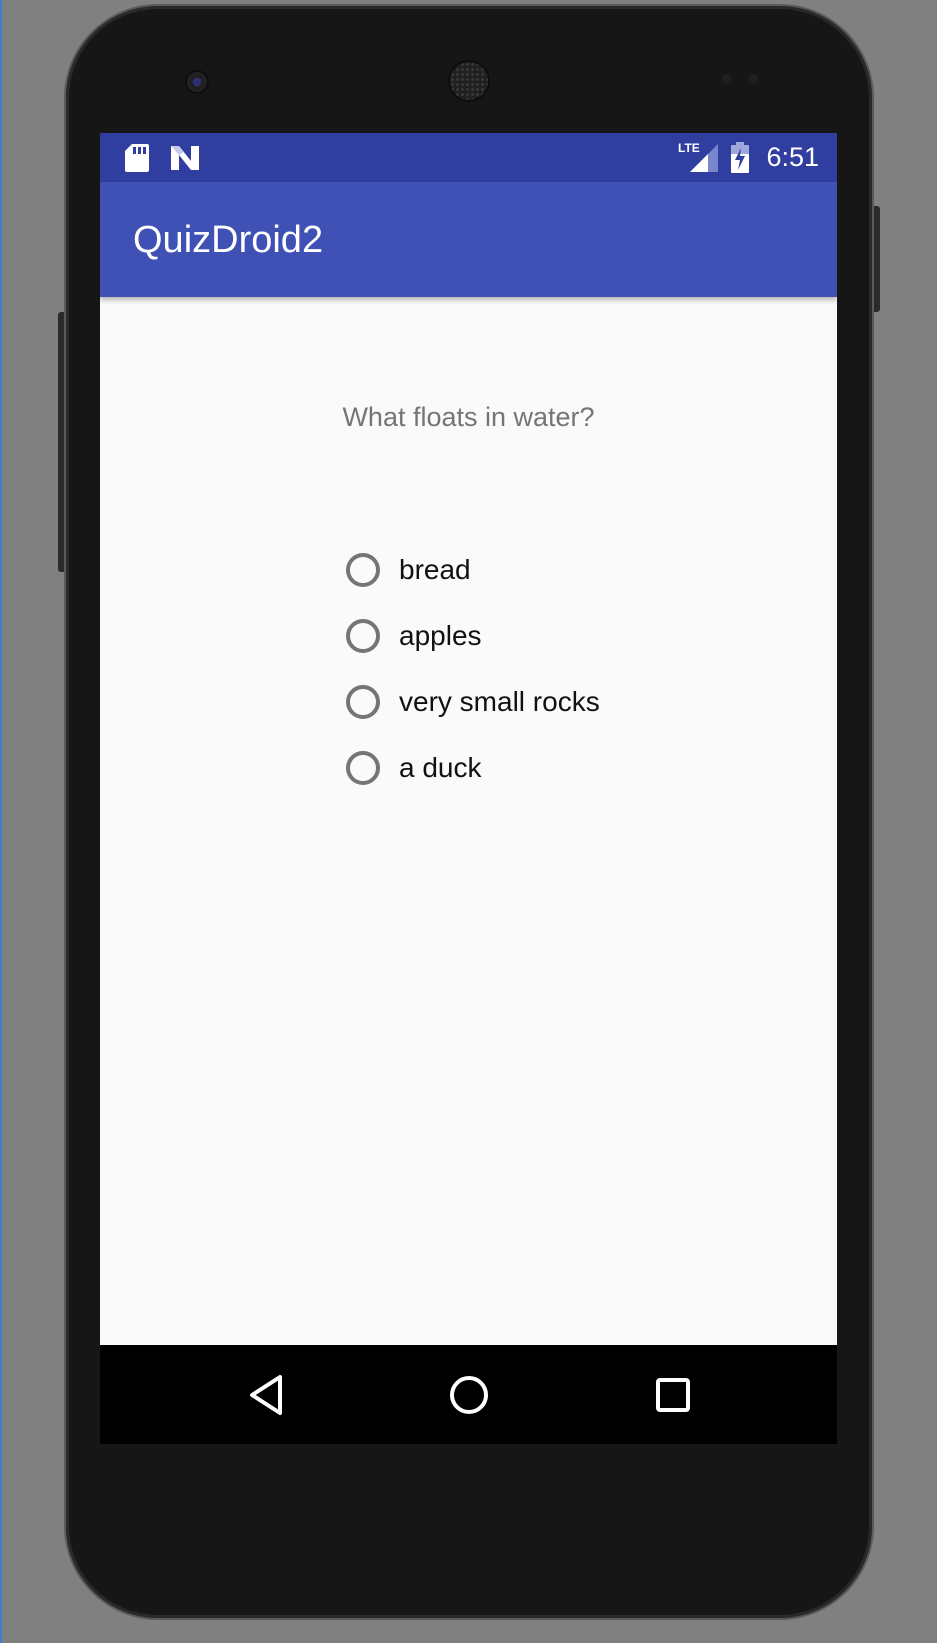 Image resolution: width=937 pixels, height=1643 pixels. What do you see at coordinates (440, 767) in the screenshot?
I see `answer-label: a duck` at bounding box center [440, 767].